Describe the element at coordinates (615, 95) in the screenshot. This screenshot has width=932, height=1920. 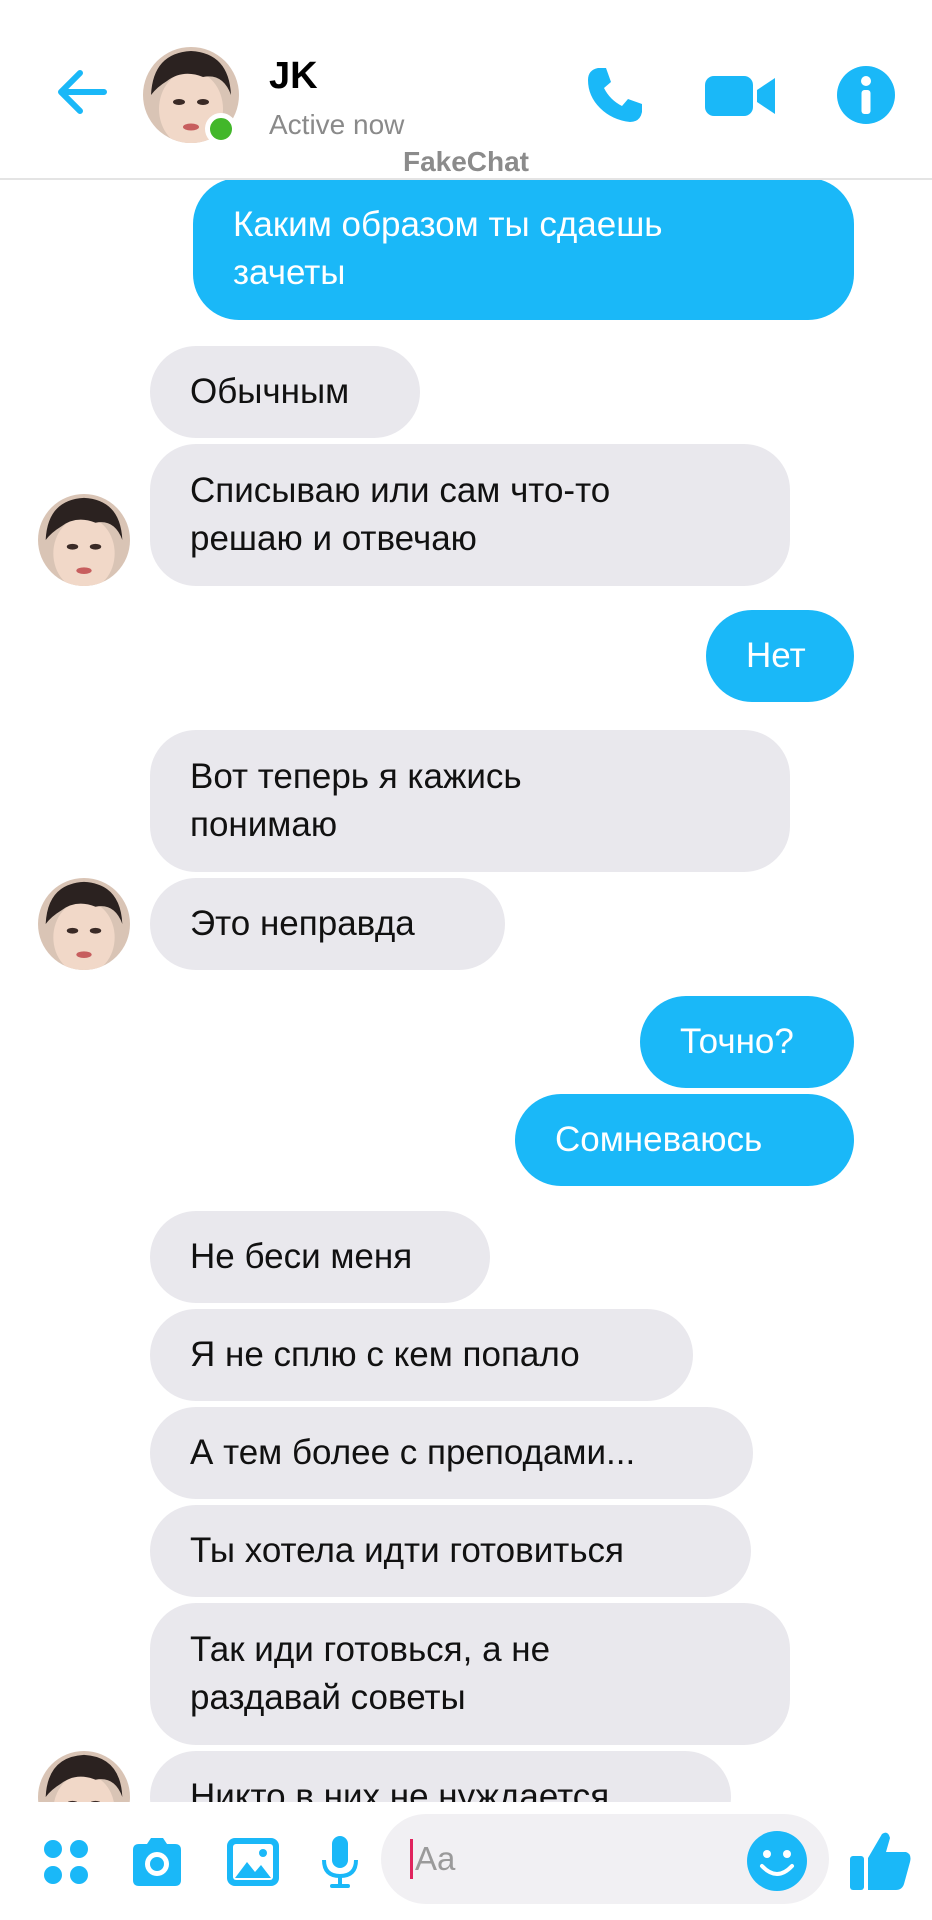
I see `phone-icon` at that location.